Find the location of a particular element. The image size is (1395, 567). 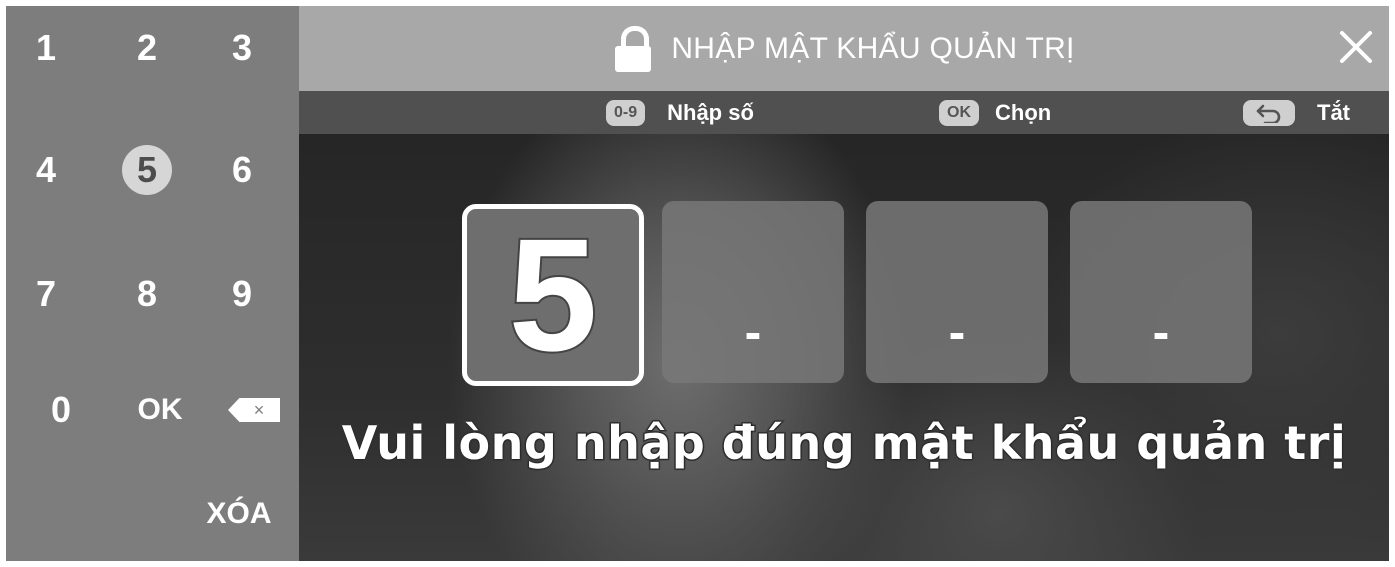

key-3-label: 3 is located at coordinates (242, 47).